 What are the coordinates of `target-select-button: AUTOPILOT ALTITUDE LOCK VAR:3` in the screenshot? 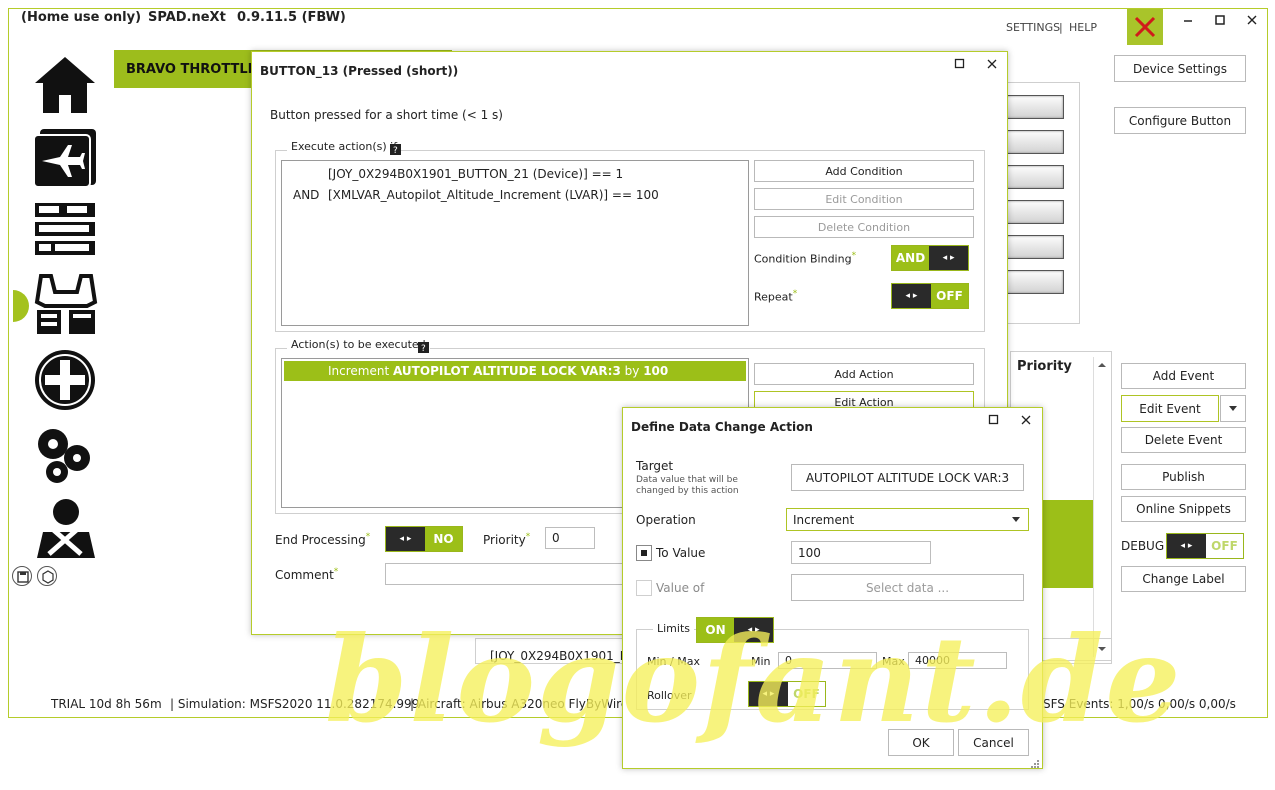 It's located at (907, 477).